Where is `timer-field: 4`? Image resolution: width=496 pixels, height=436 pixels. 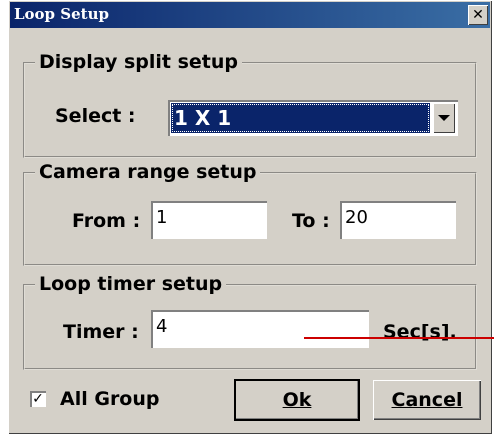 timer-field: 4 is located at coordinates (260, 329).